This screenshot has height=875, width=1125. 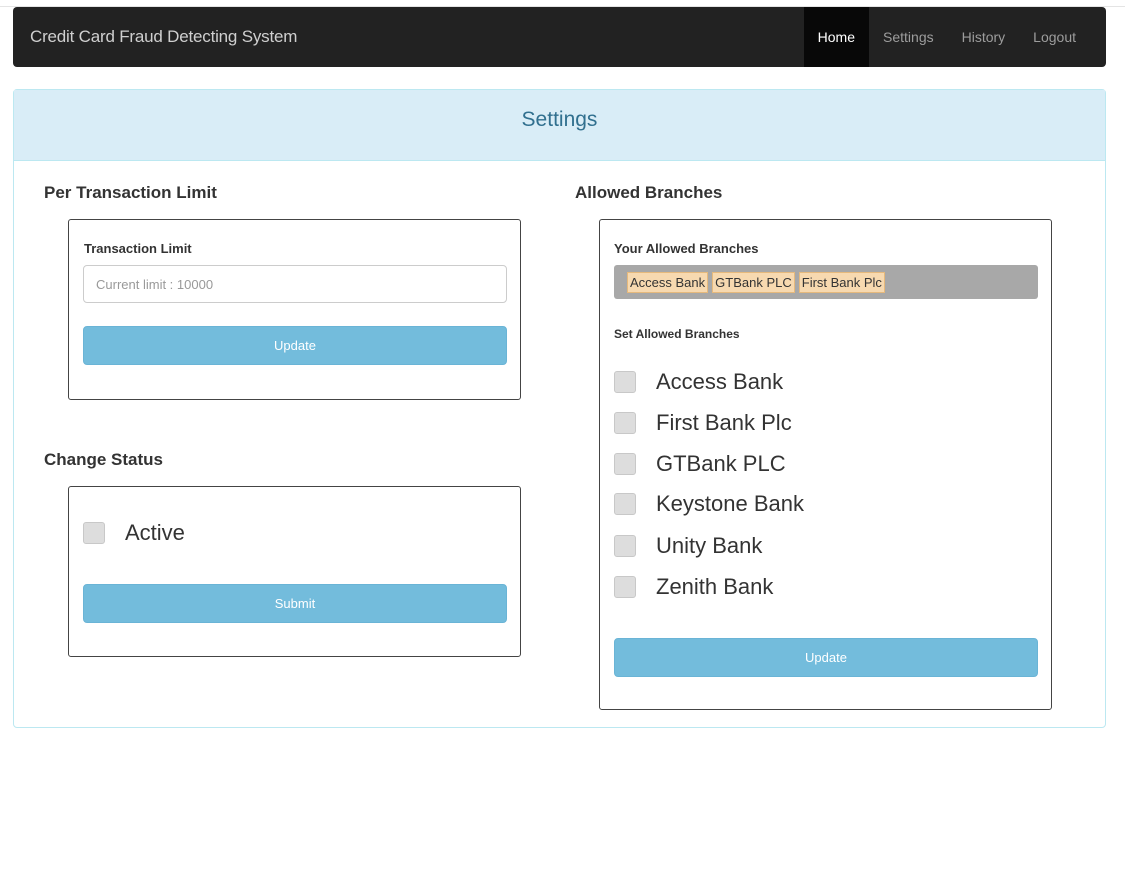 What do you see at coordinates (720, 381) in the screenshot?
I see `branch-option-label: Access Bank` at bounding box center [720, 381].